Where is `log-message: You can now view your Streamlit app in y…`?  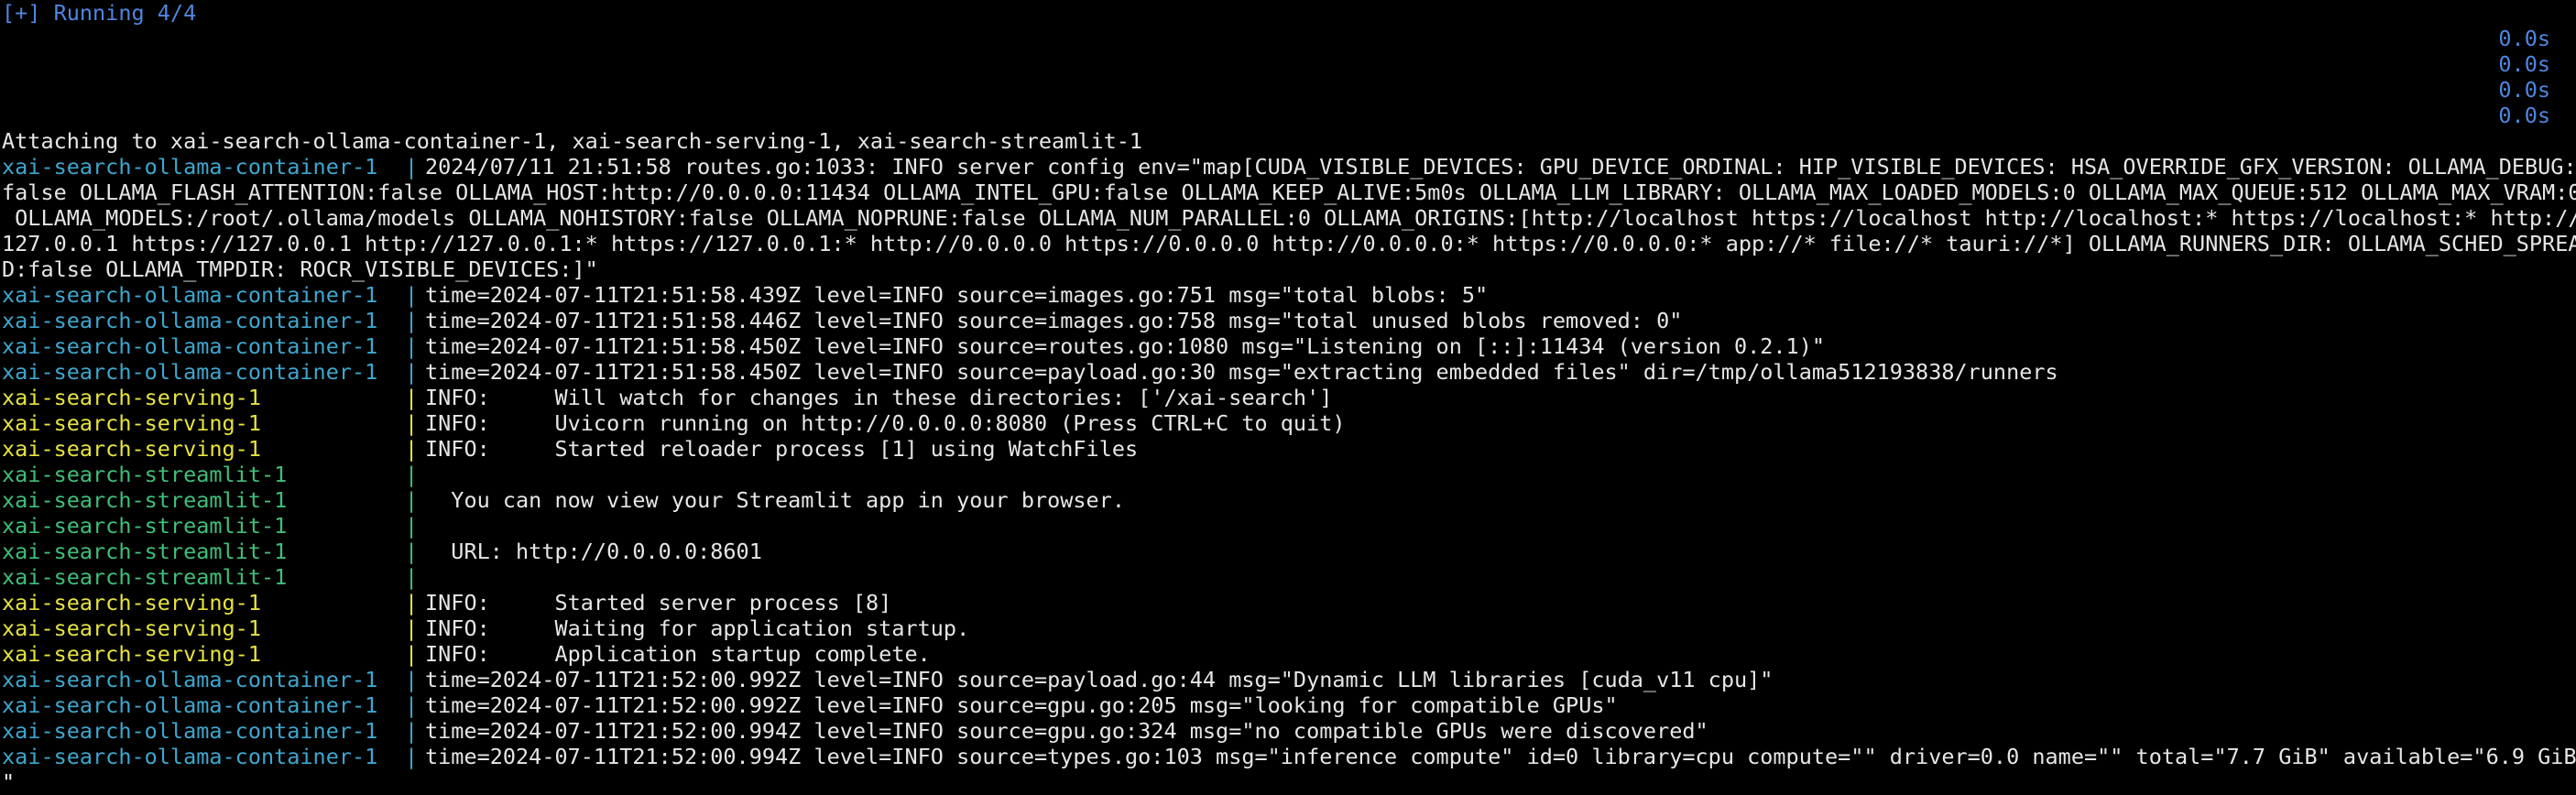 log-message: You can now view your Streamlit app in y… is located at coordinates (776, 500).